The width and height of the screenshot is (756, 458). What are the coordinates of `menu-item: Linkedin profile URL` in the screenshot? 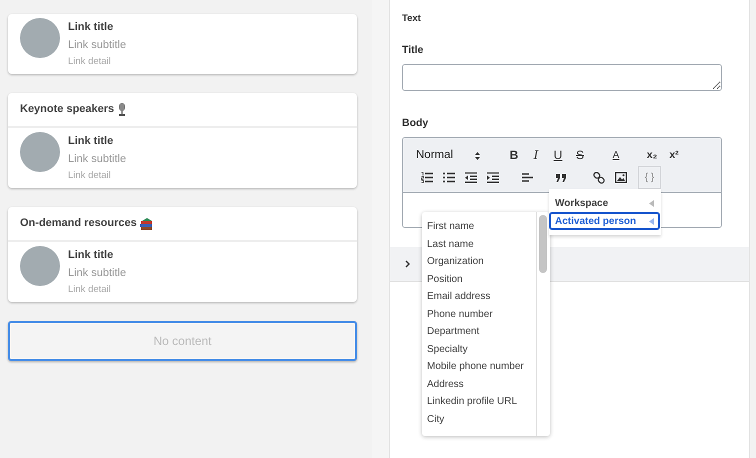 It's located at (472, 401).